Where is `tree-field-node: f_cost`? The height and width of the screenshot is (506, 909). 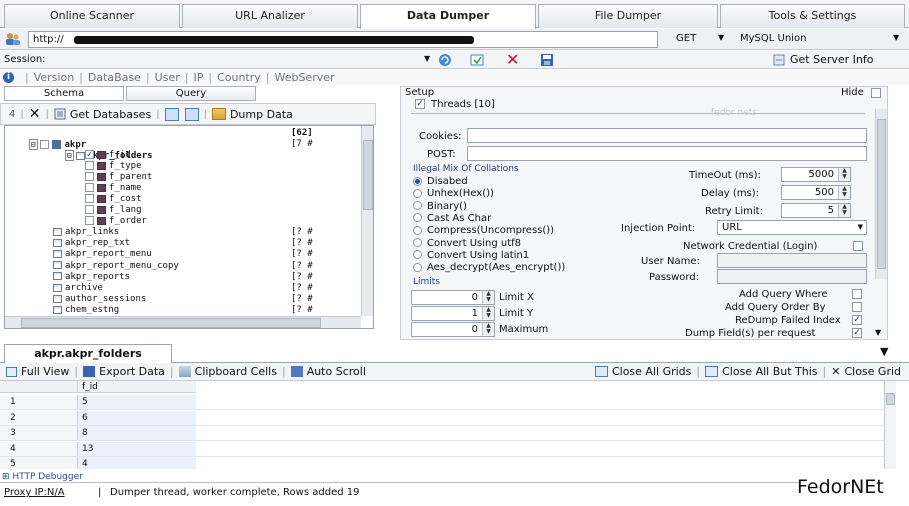
tree-field-node: f_cost is located at coordinates (113, 199).